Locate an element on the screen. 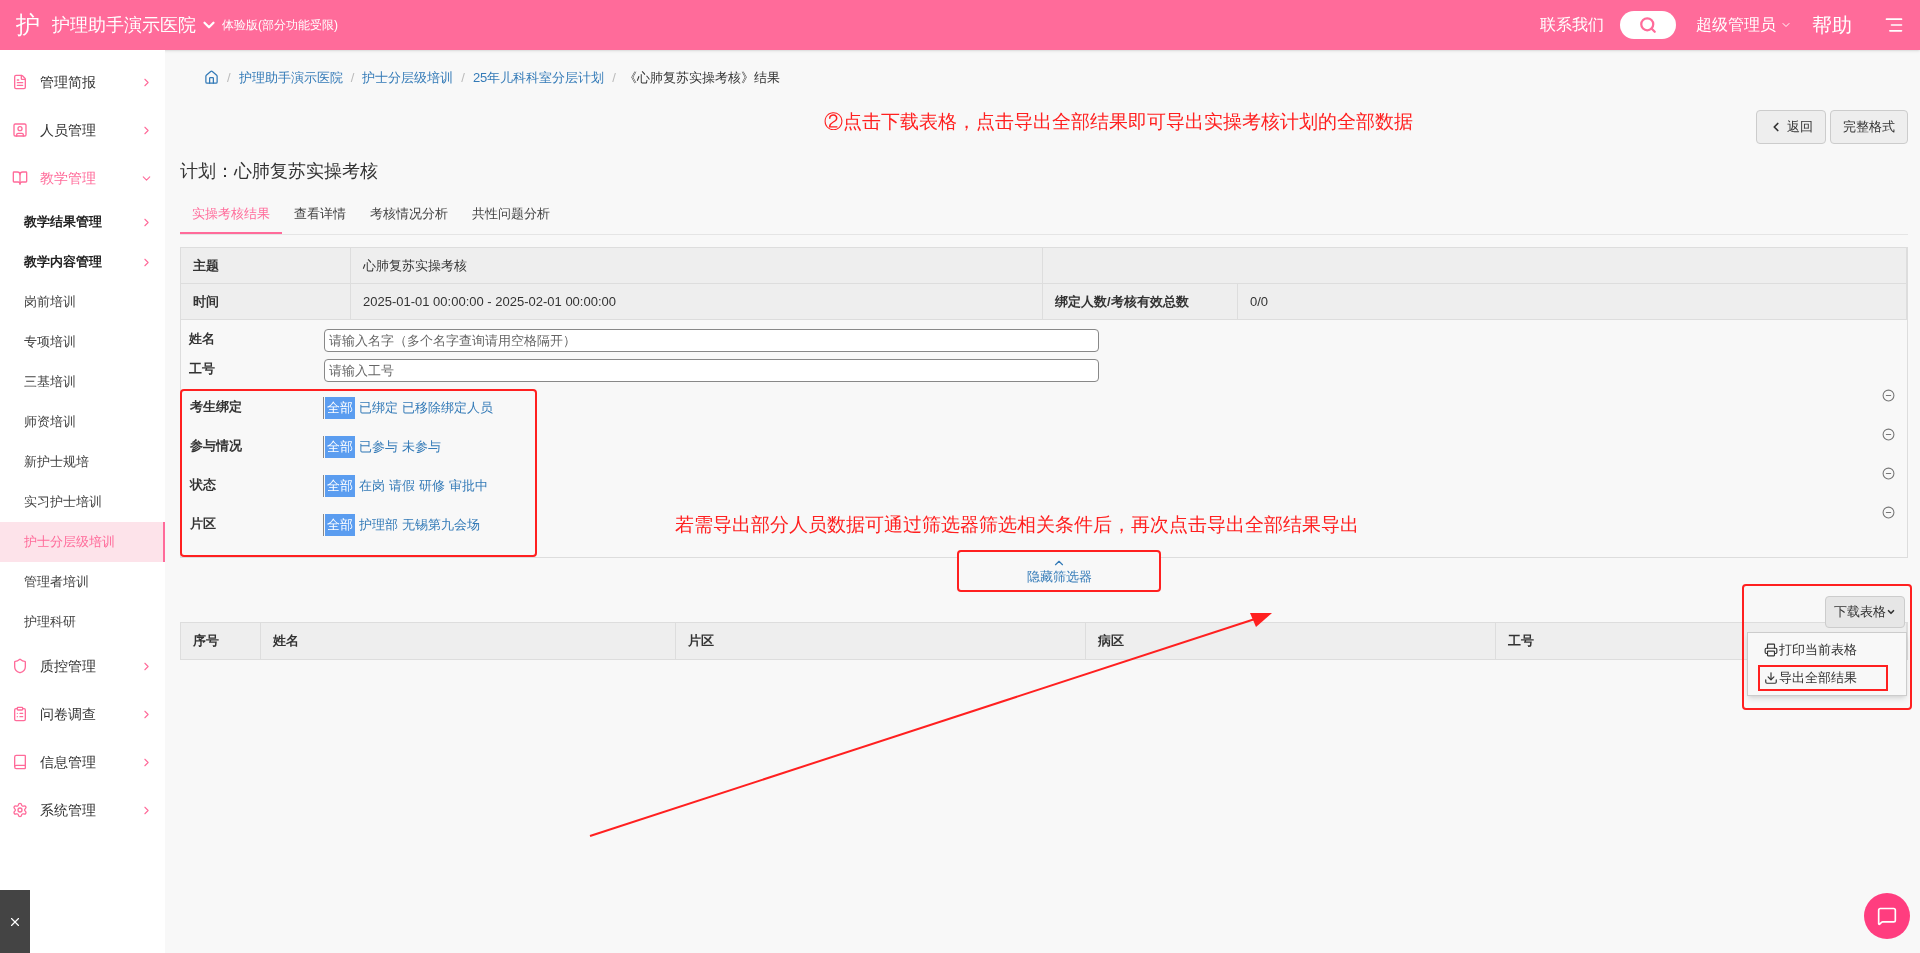  input-field: 请输入名字（多个名字查询请用空格隔开） is located at coordinates (711, 340).